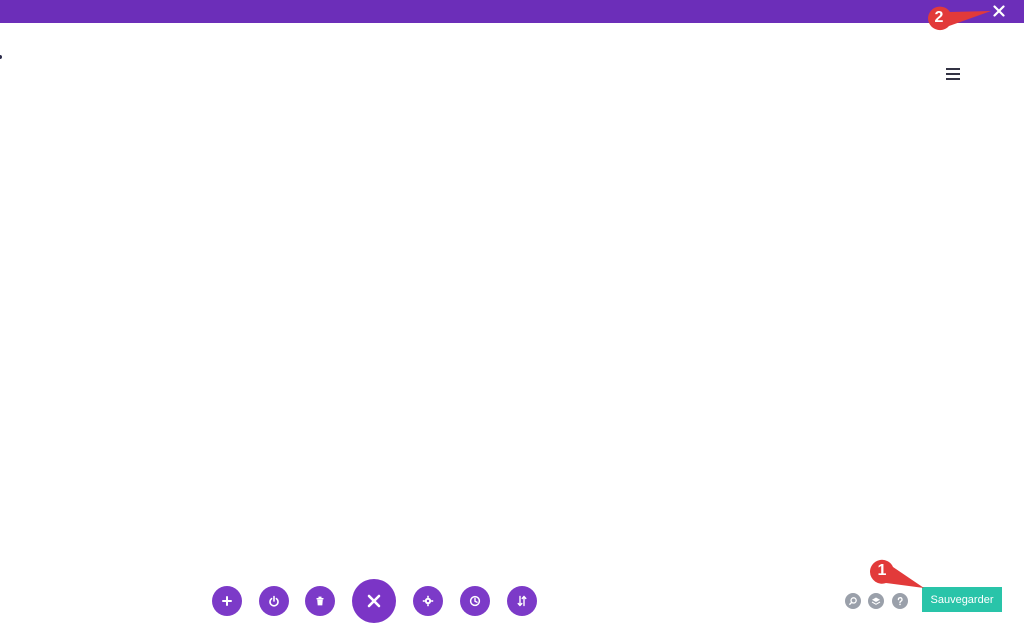  Describe the element at coordinates (274, 601) in the screenshot. I see `power-icon` at that location.